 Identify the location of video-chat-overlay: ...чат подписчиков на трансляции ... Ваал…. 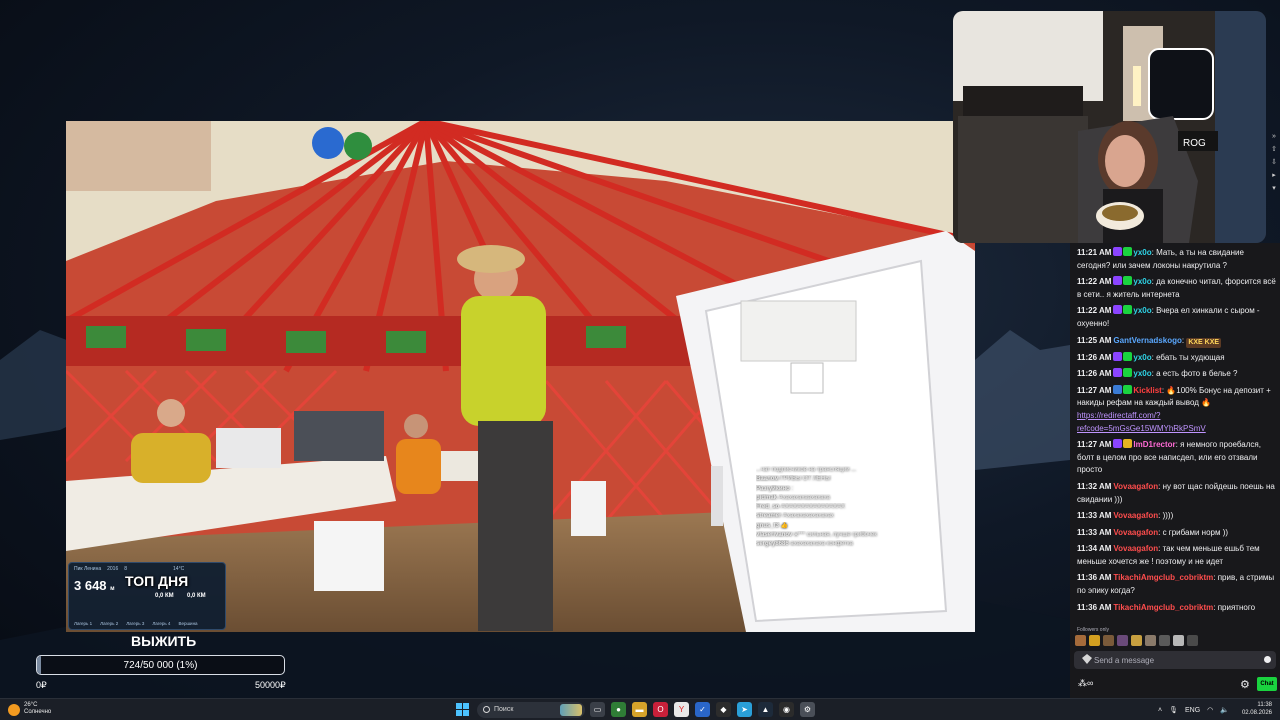
(865, 548).